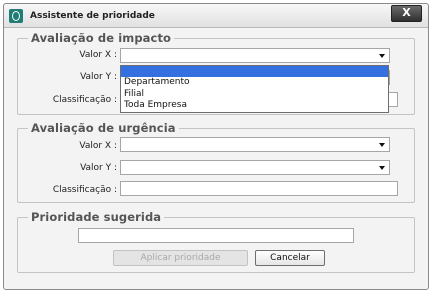 This screenshot has width=432, height=292. What do you see at coordinates (254, 106) in the screenshot?
I see `dropdown-option-toda-empresa: Toda Empresa` at bounding box center [254, 106].